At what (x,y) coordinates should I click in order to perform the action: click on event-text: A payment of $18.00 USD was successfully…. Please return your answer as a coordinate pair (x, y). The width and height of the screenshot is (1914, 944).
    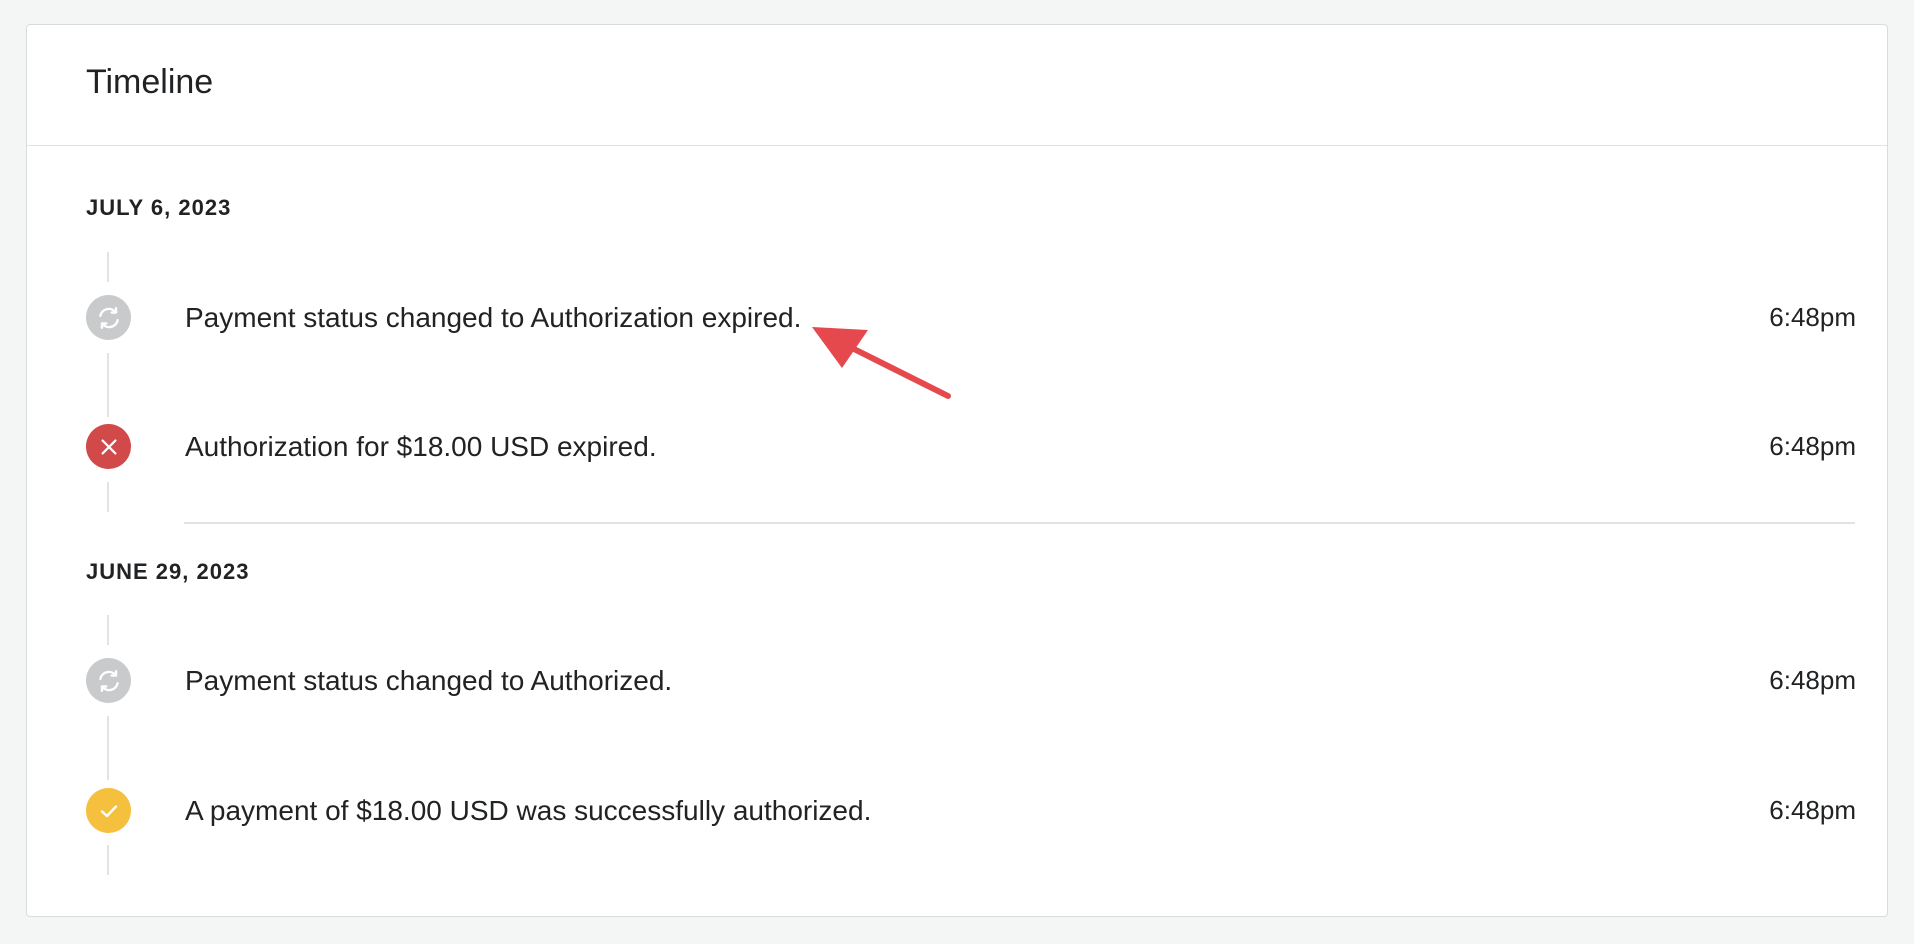
    Looking at the image, I should click on (528, 810).